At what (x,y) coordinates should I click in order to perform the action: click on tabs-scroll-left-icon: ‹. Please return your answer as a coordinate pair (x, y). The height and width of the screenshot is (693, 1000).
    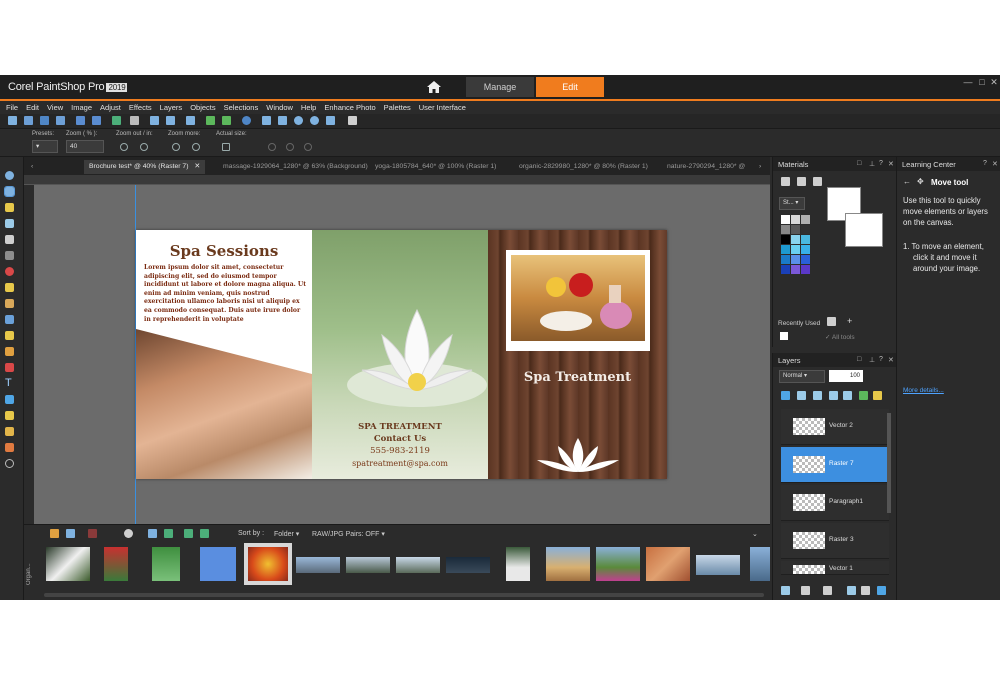
    Looking at the image, I should click on (32, 167).